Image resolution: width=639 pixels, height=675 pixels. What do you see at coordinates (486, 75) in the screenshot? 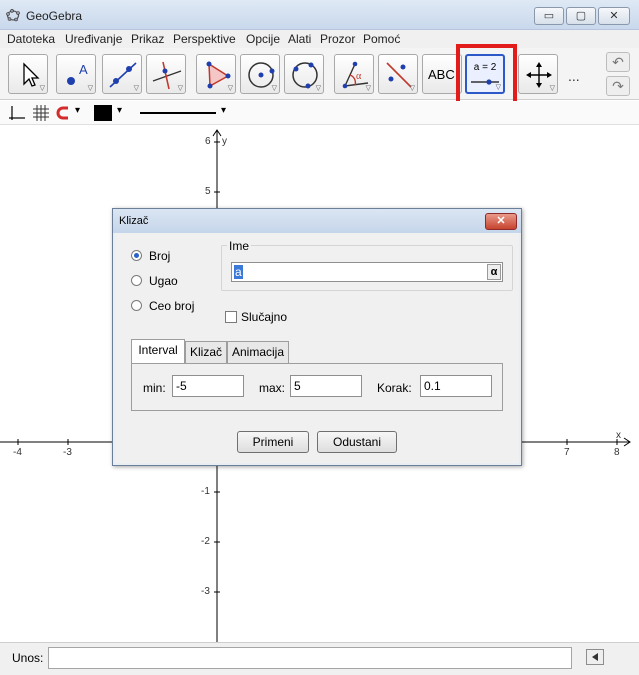
I see `slider-tool-highlight` at bounding box center [486, 75].